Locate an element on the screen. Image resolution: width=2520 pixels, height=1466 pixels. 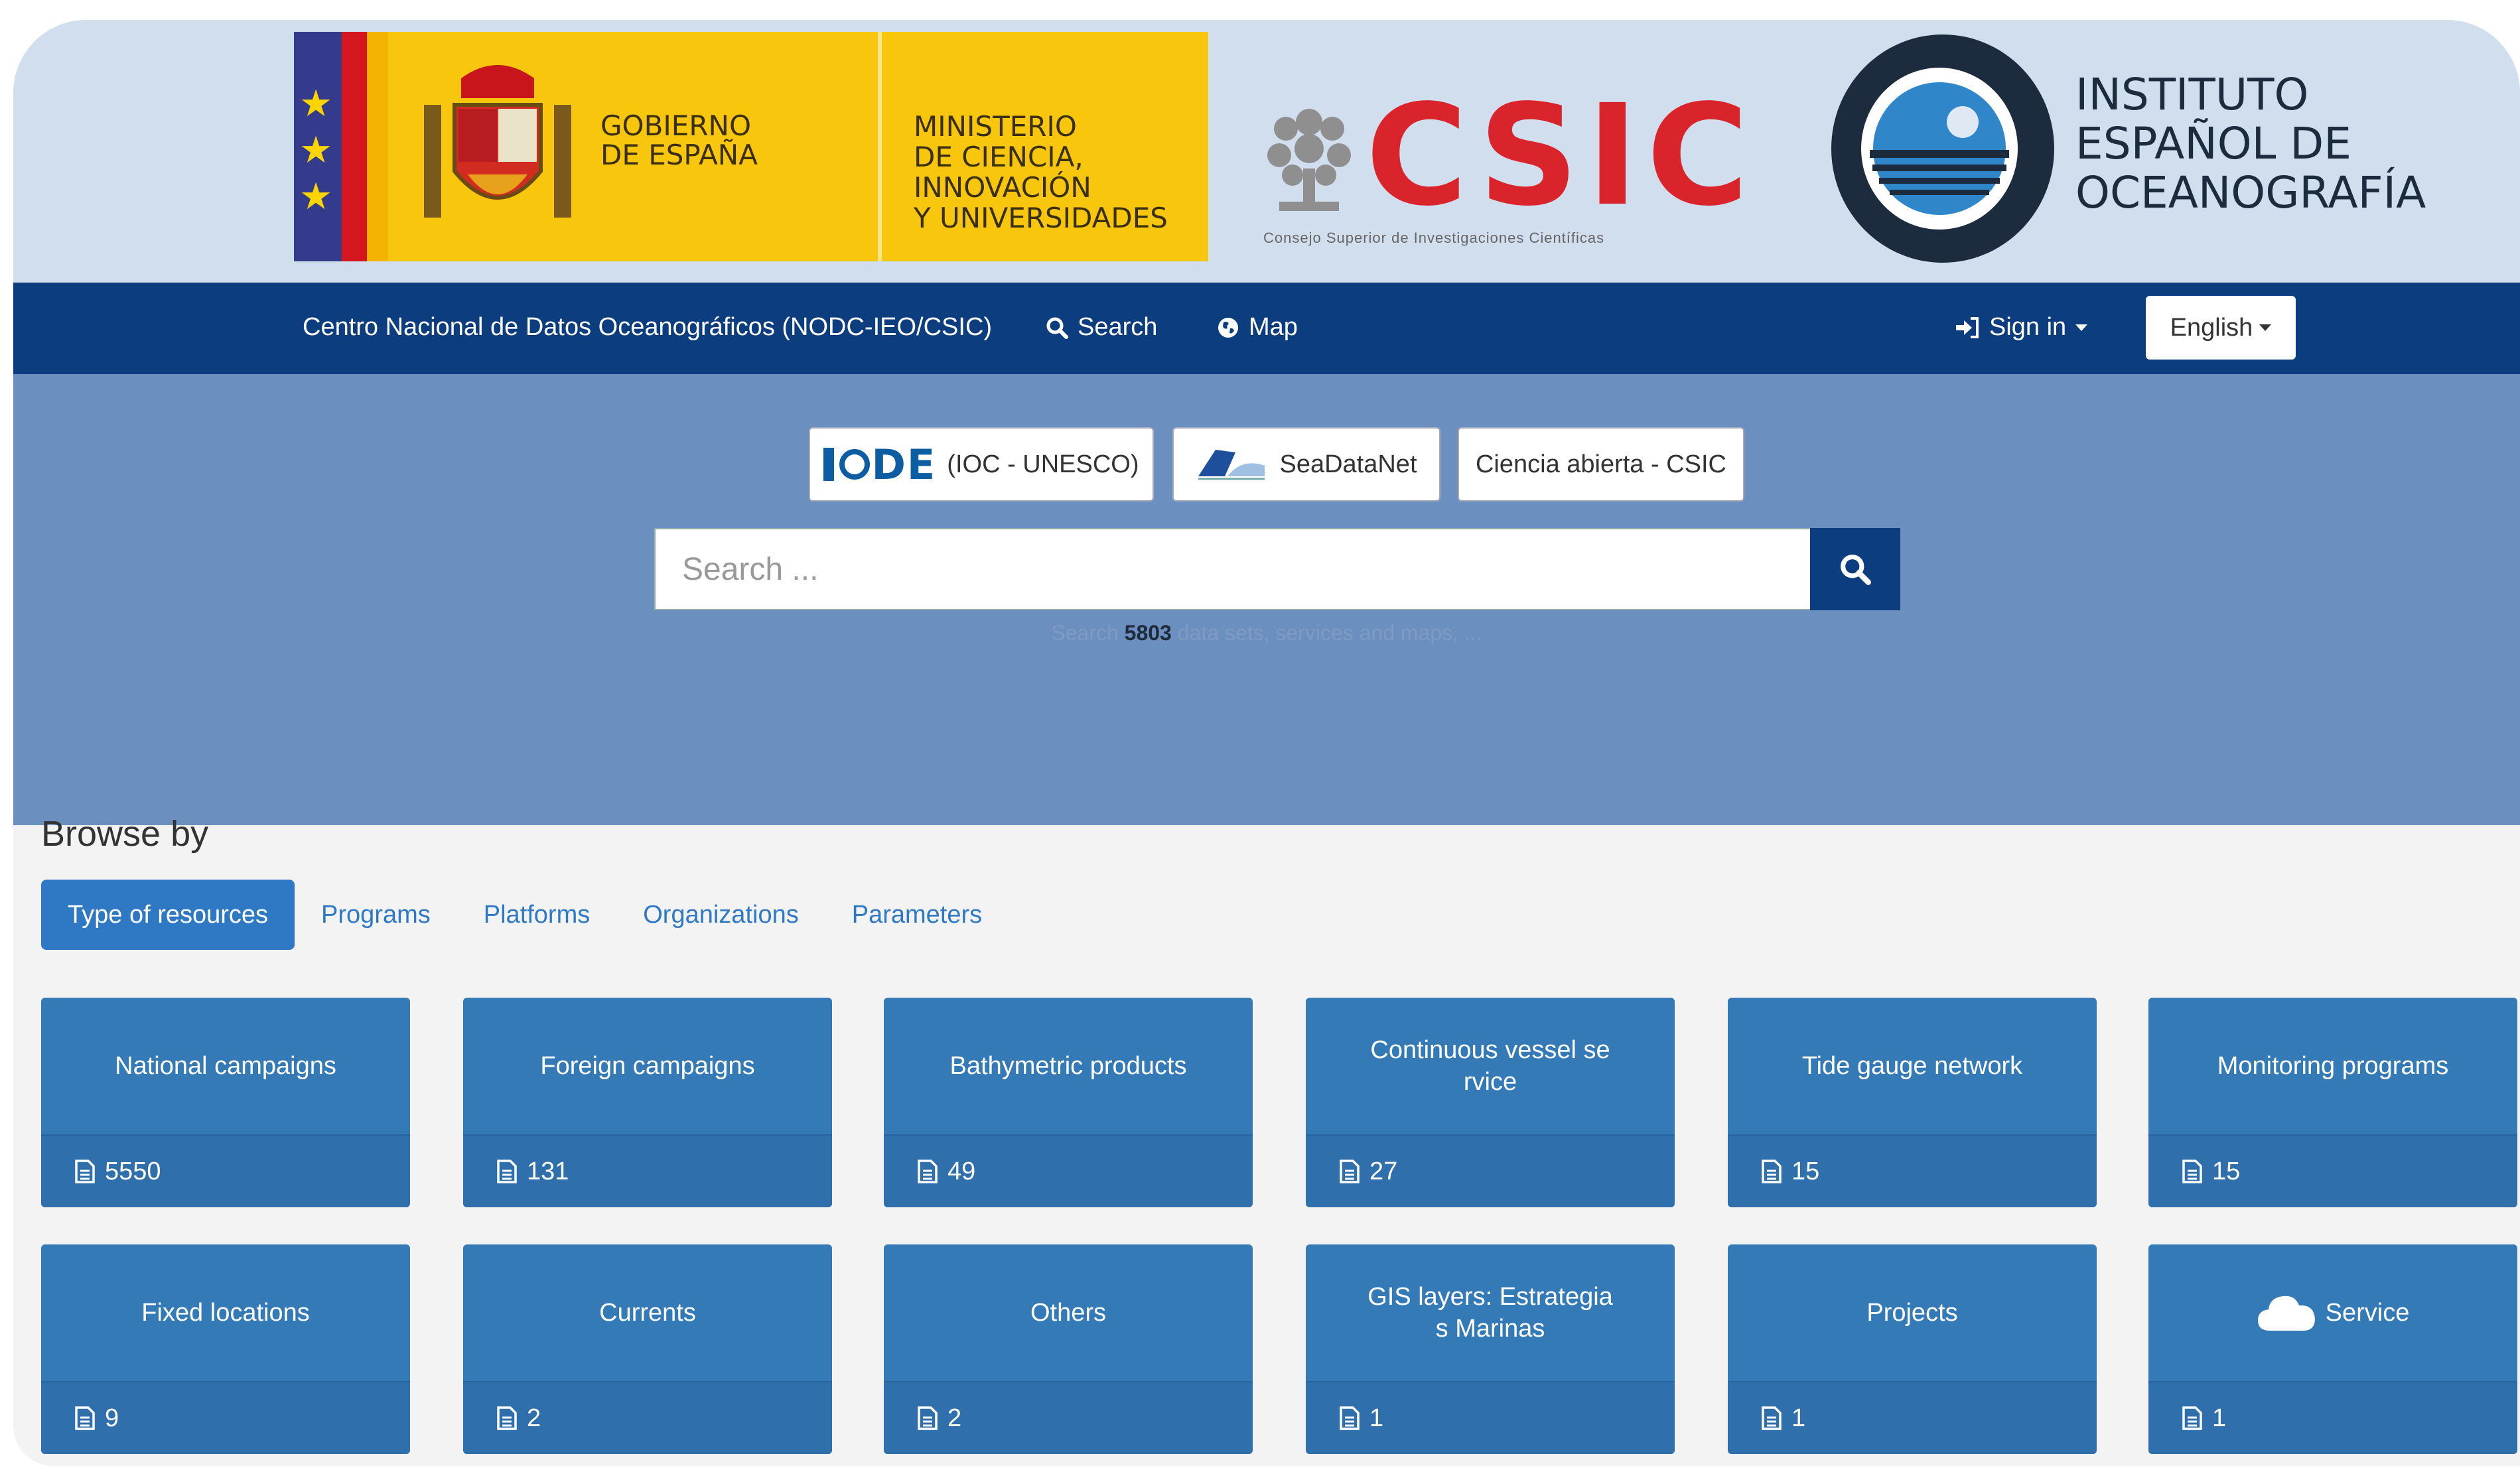
tile-count: 9 is located at coordinates (112, 1418).